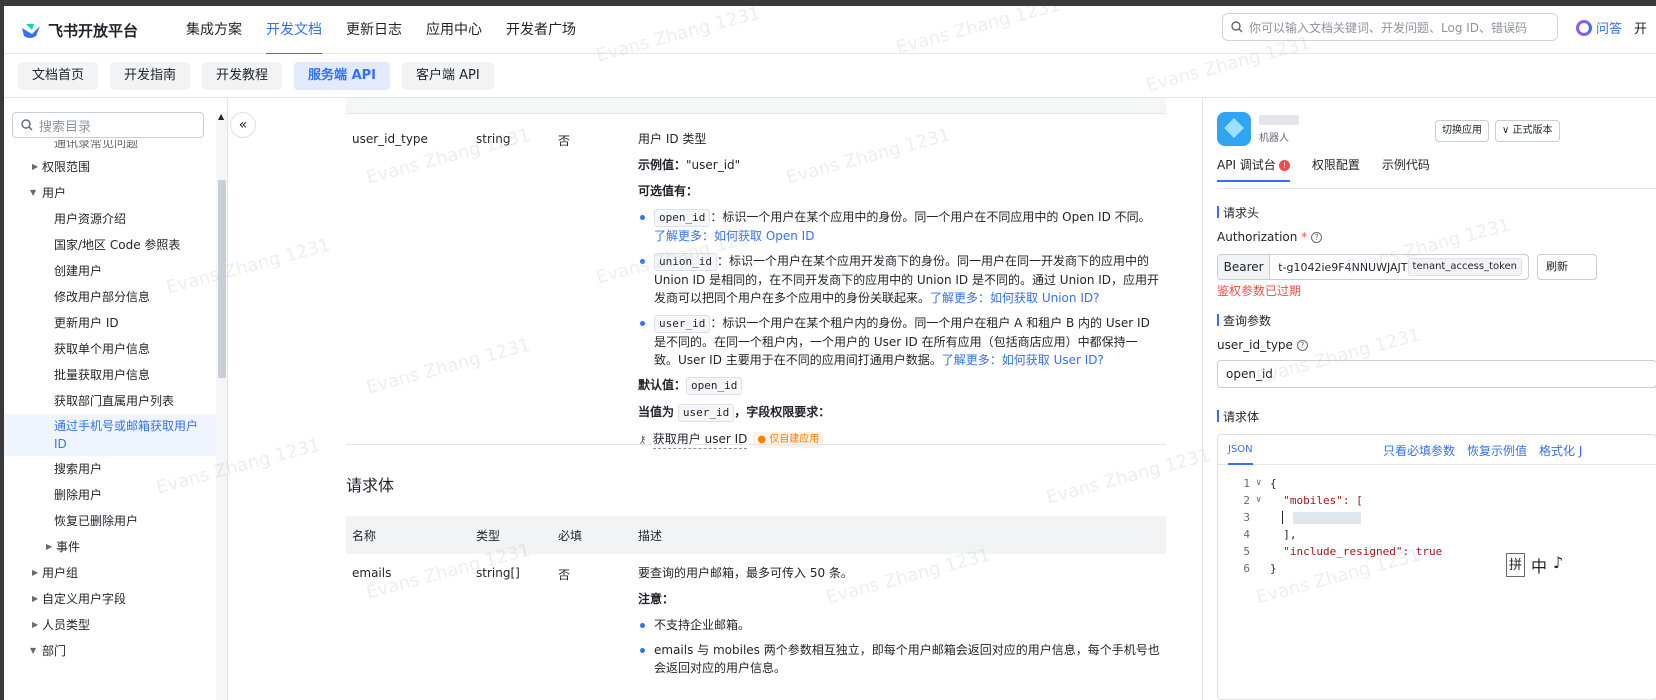 This screenshot has width=1656, height=700. Describe the element at coordinates (1640, 27) in the screenshot. I see `more-label: 开` at that location.